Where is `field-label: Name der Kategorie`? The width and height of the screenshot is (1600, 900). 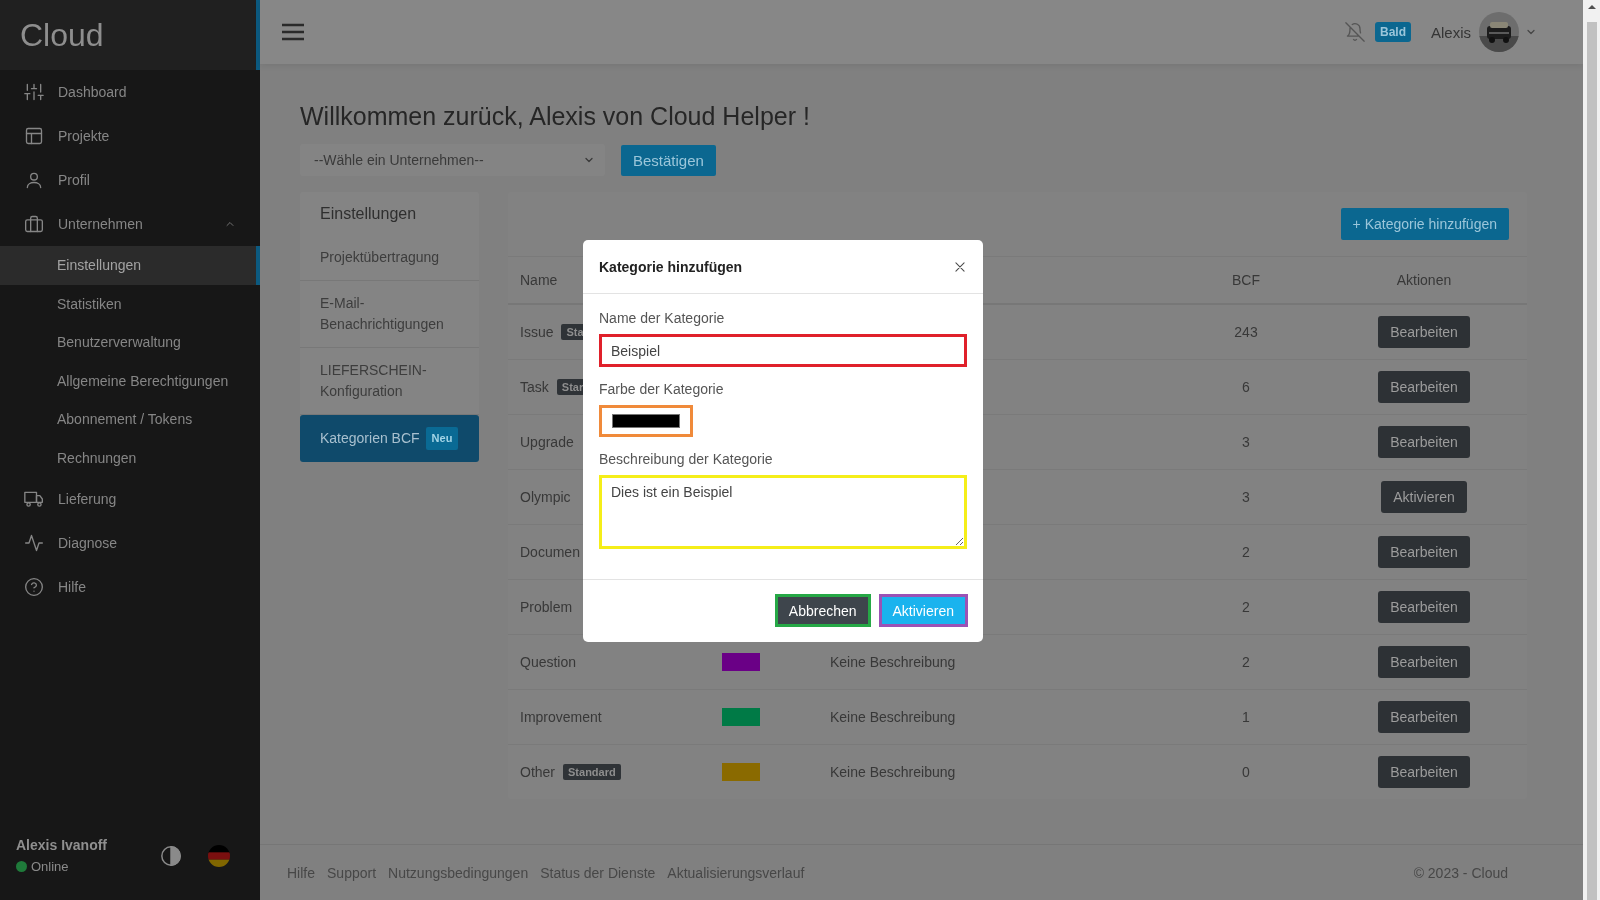 field-label: Name der Kategorie is located at coordinates (662, 318).